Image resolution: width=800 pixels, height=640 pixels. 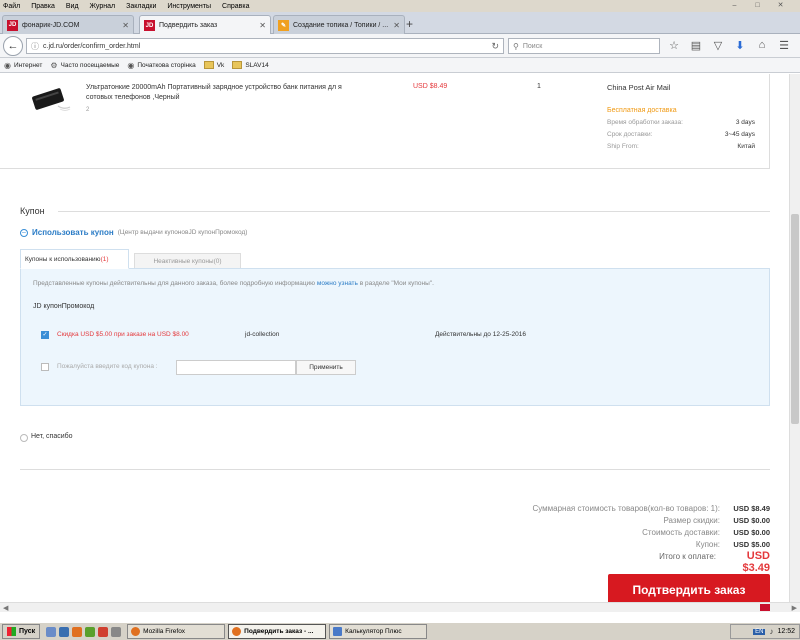 What do you see at coordinates (729, 45) in the screenshot?
I see `toolbar-icons: ☆ ▤ ▽ ⬇ ⌂ ☰` at bounding box center [729, 45].